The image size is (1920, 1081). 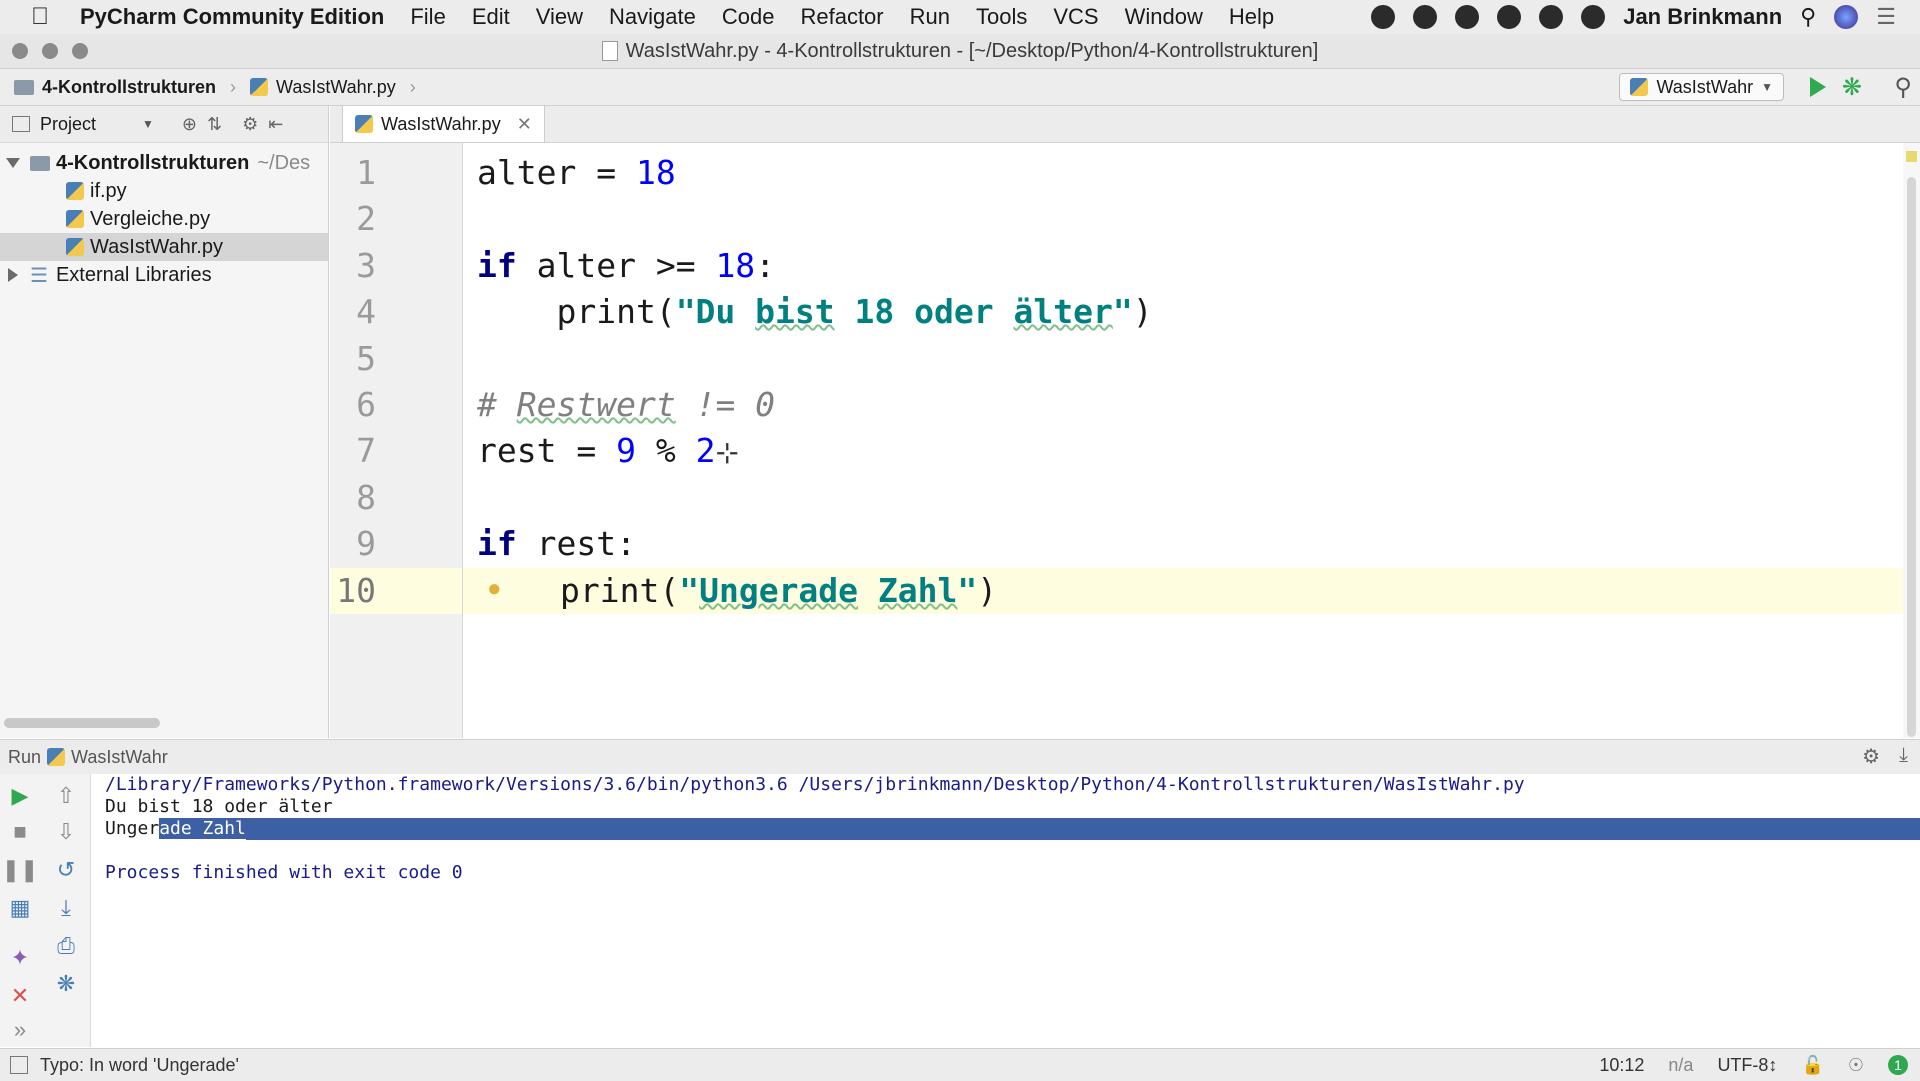 What do you see at coordinates (20, 1029) in the screenshot?
I see `more-icon: »` at bounding box center [20, 1029].